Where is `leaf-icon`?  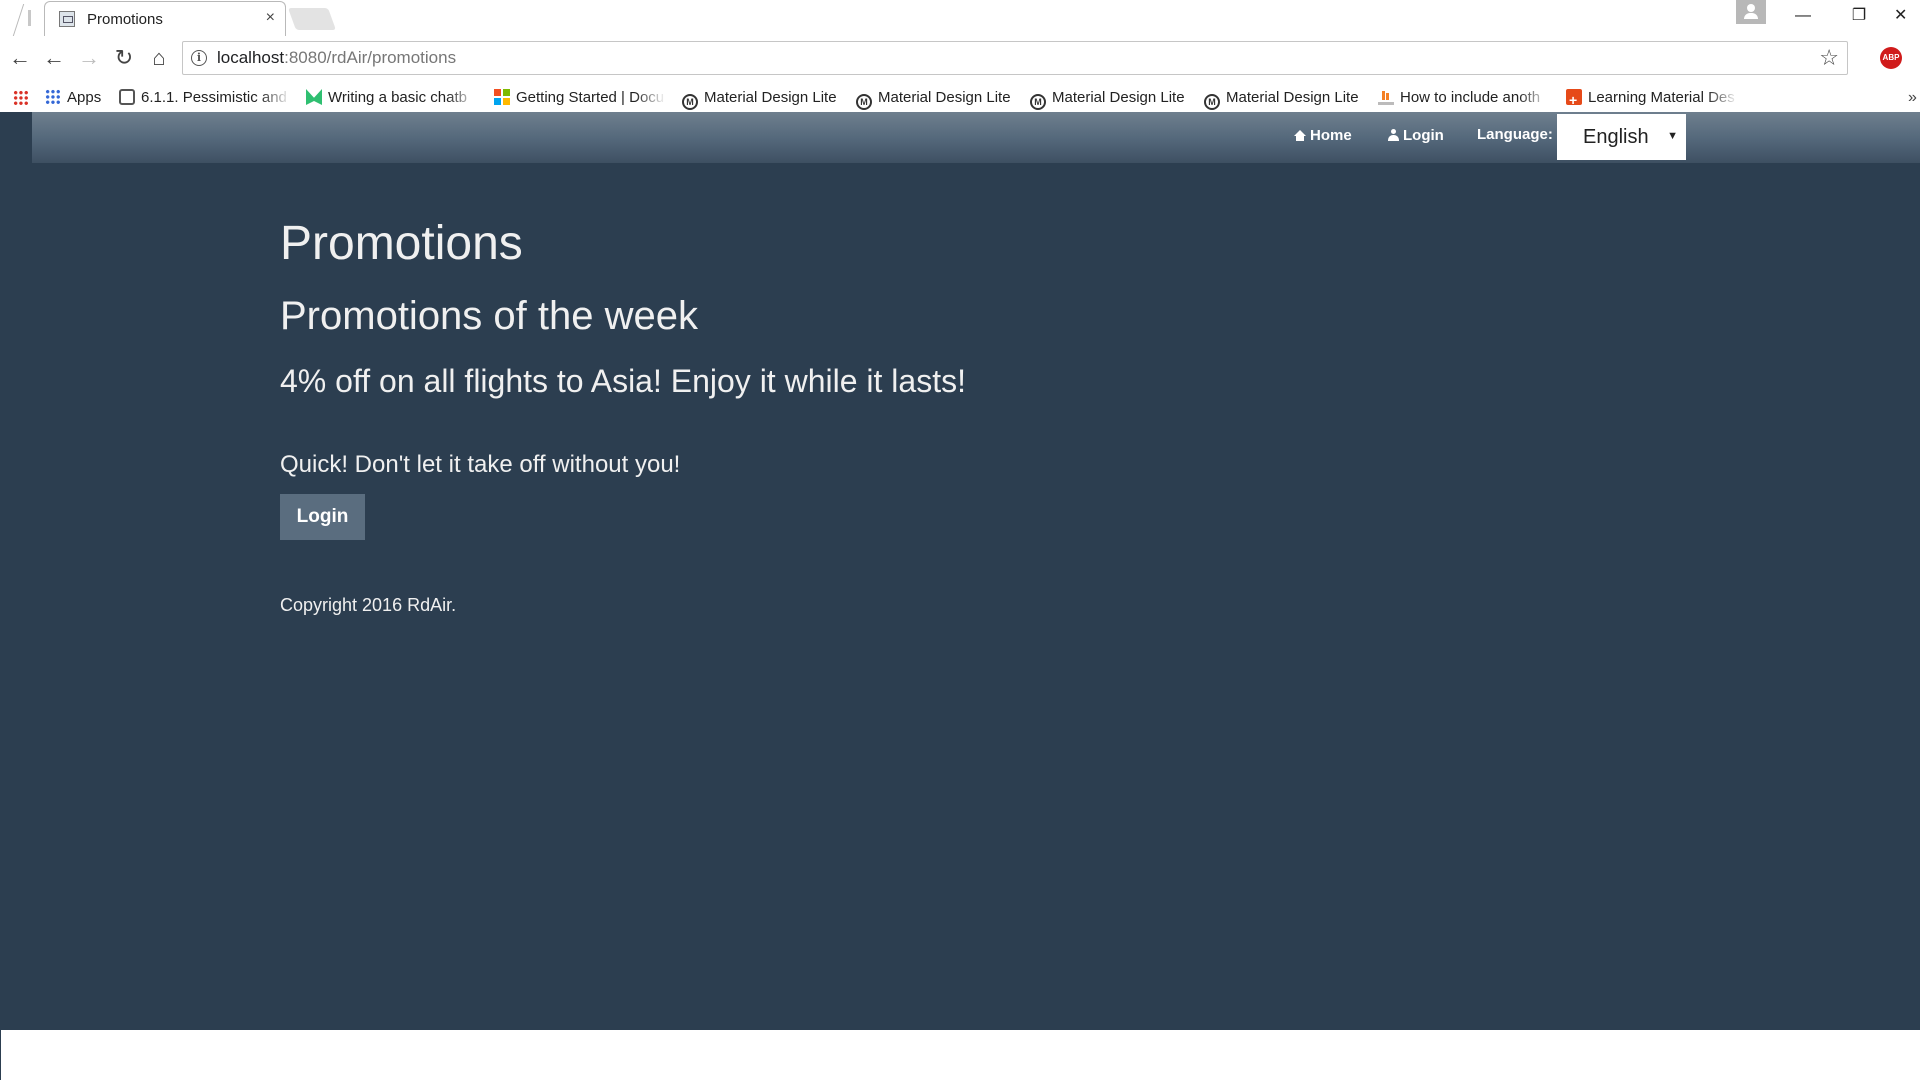 leaf-icon is located at coordinates (314, 97).